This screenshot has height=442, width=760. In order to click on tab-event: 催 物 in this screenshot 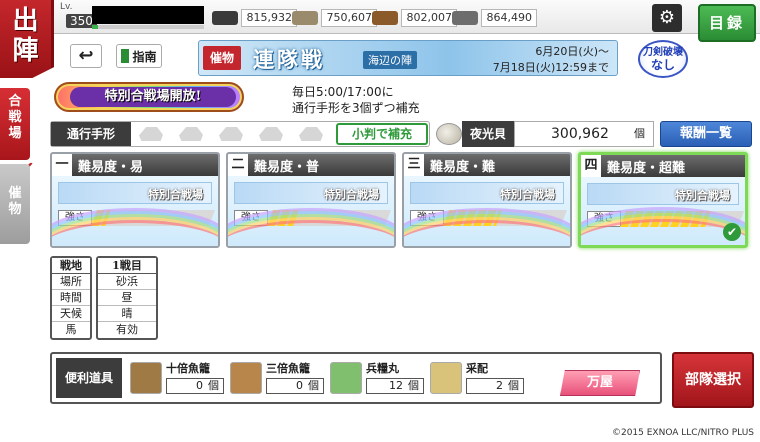, I will do `click(15, 204)`.